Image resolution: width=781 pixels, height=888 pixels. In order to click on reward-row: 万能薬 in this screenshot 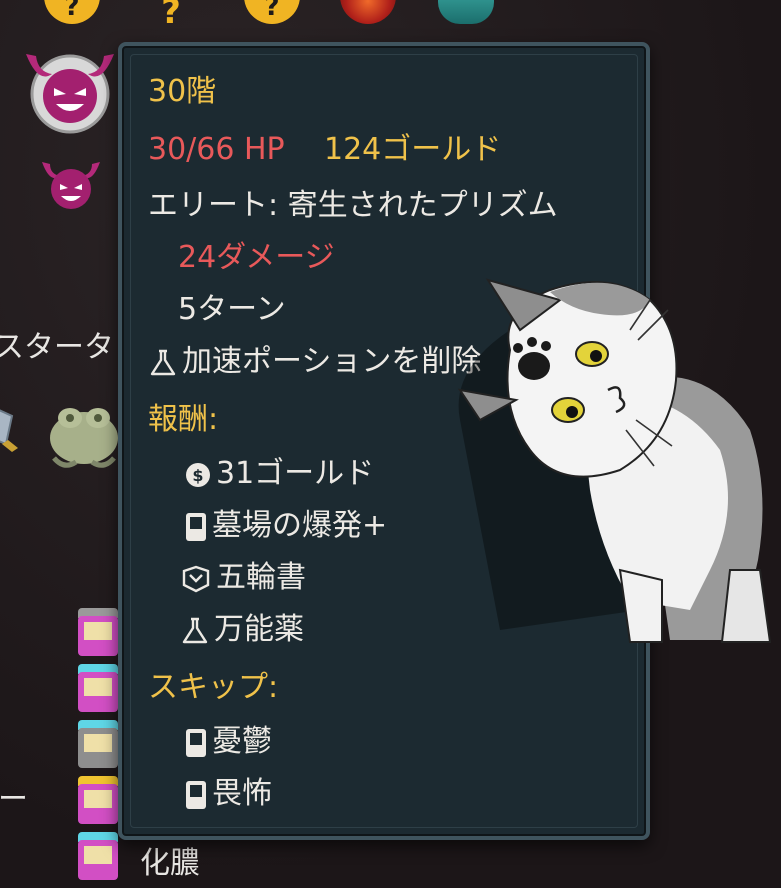, I will do `click(242, 630)`.